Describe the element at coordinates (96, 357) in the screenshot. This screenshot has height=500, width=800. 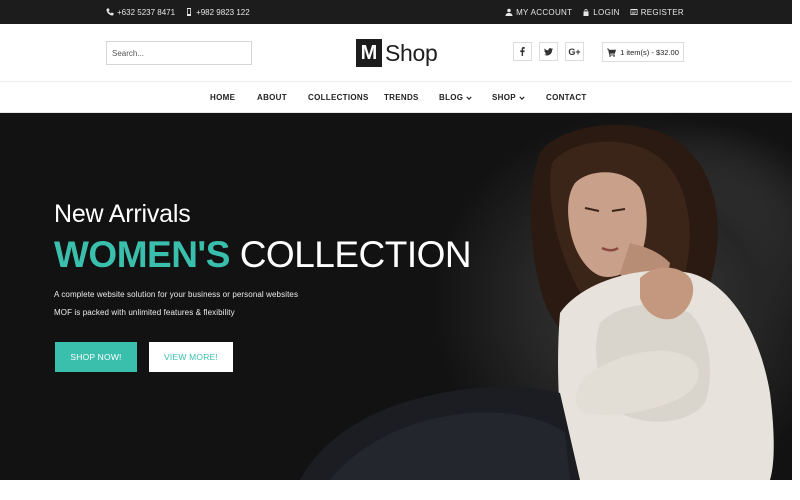
I see `shop-now-button: SHOP NOW!` at that location.